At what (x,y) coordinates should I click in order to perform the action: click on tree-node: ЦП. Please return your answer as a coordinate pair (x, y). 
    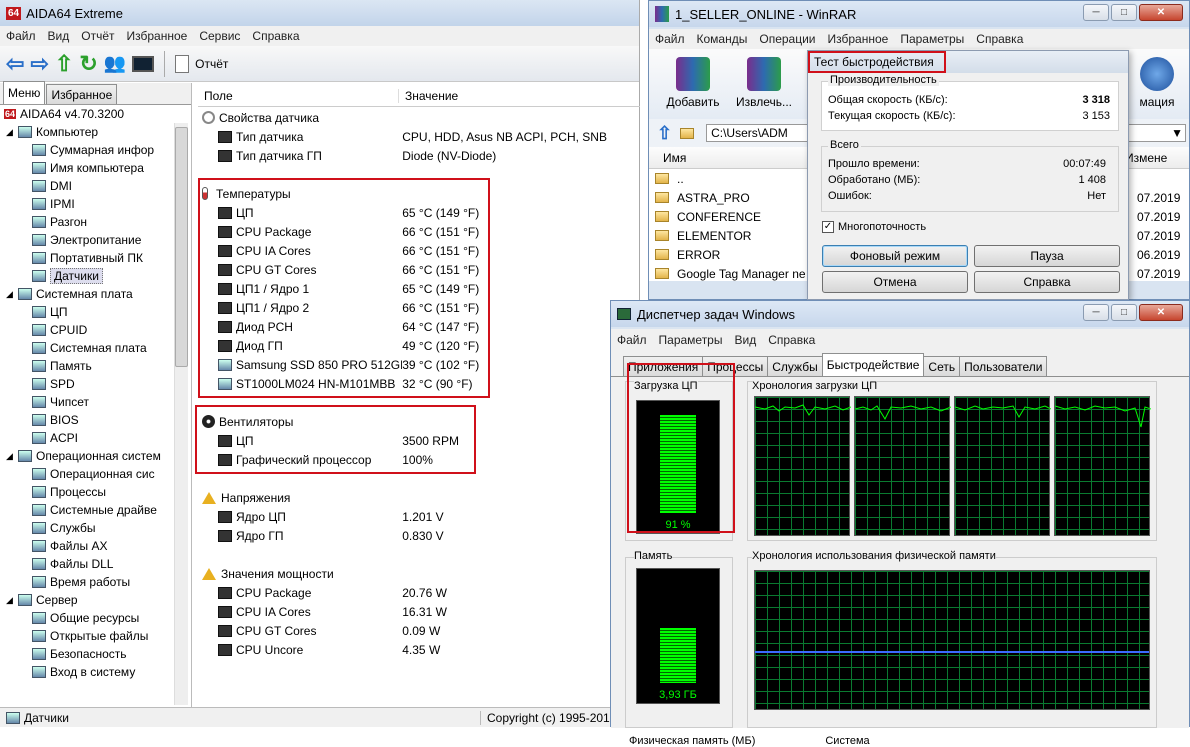
    Looking at the image, I should click on (86, 312).